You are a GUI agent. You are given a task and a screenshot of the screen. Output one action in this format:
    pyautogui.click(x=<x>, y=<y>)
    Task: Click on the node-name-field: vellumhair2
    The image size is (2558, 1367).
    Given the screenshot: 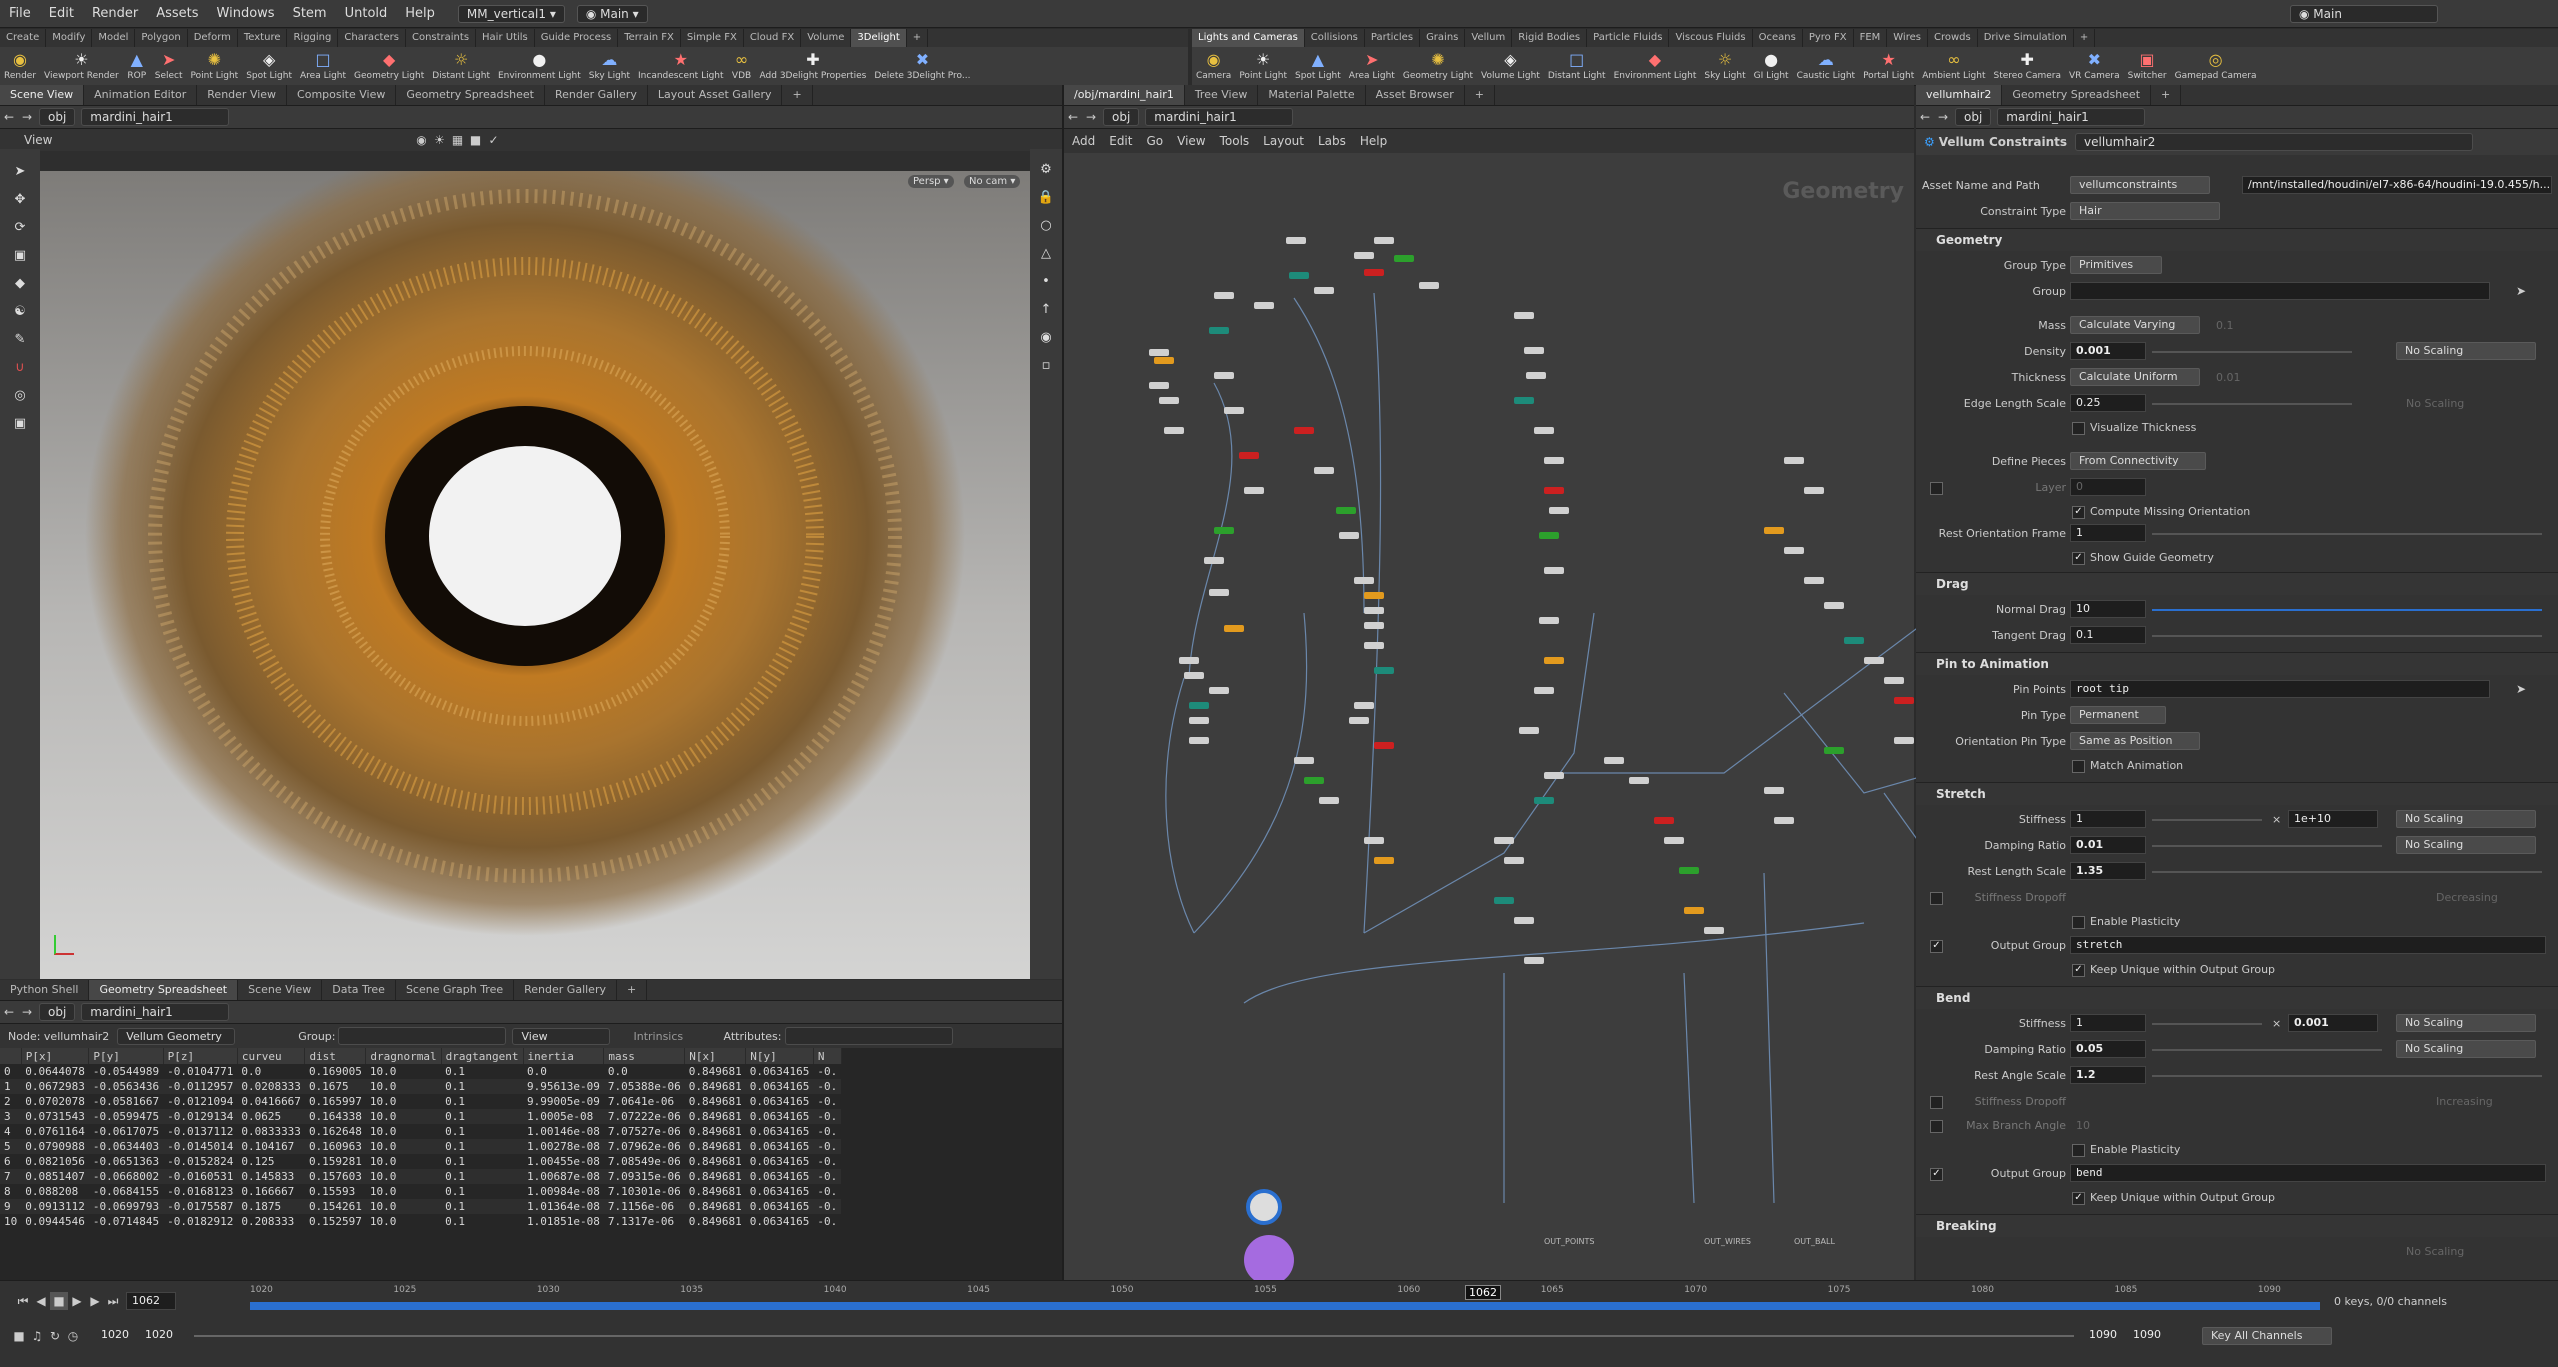 What is the action you would take?
    pyautogui.click(x=2274, y=142)
    